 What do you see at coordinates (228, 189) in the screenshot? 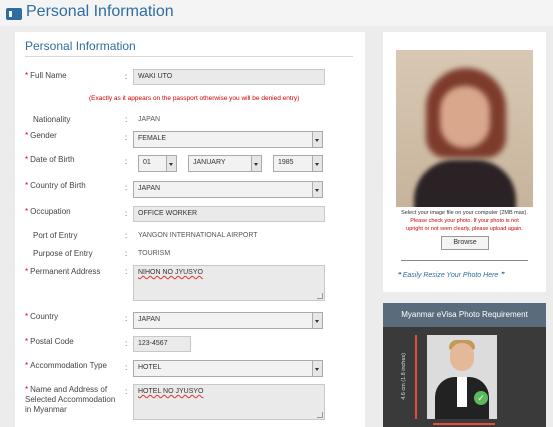
I see `country-of-birth-select: JAPAN` at bounding box center [228, 189].